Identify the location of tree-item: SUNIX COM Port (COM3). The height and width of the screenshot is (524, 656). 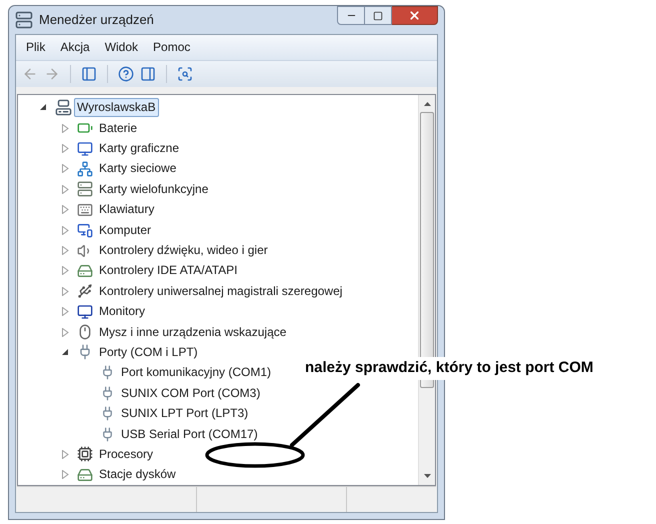
(191, 393).